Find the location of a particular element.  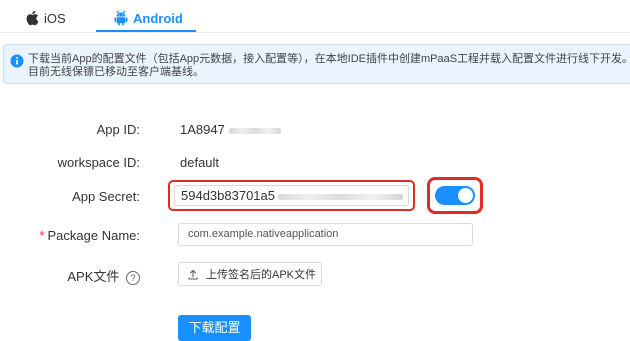

upload-apk-label: 上传签名后的APK文件 is located at coordinates (261, 275).